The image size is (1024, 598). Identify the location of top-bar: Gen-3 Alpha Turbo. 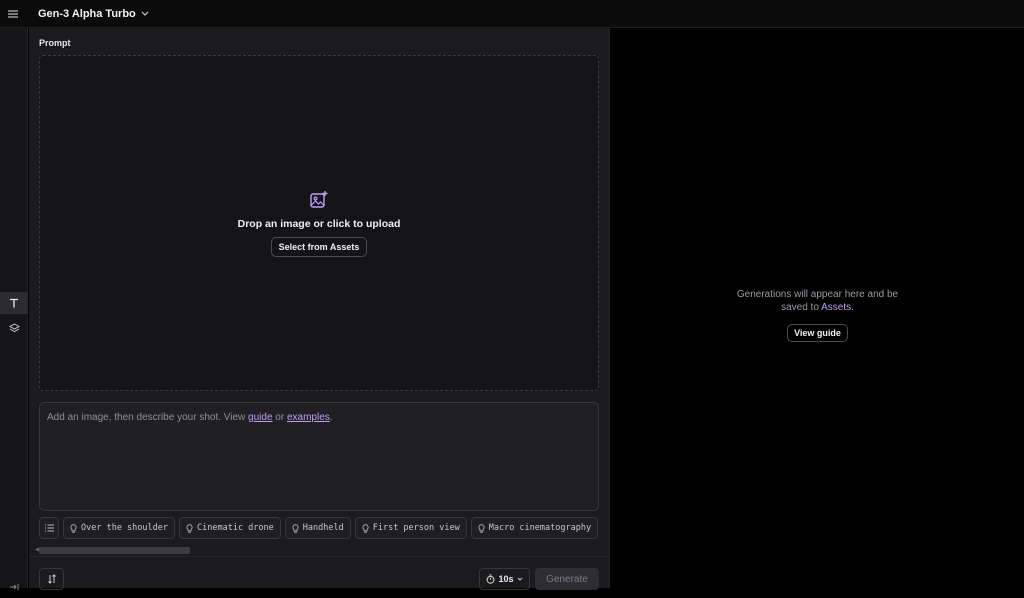
(512, 14).